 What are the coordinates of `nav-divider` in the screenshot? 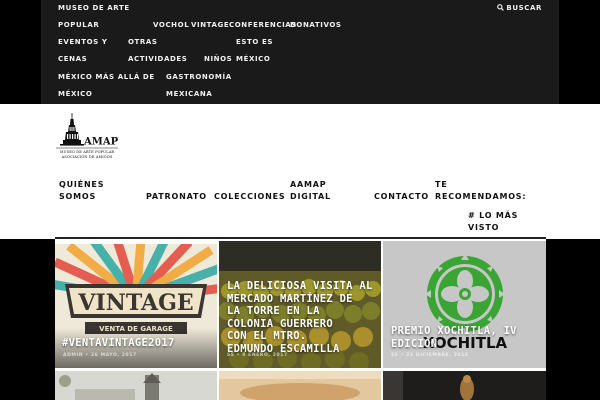 It's located at (300, 238).